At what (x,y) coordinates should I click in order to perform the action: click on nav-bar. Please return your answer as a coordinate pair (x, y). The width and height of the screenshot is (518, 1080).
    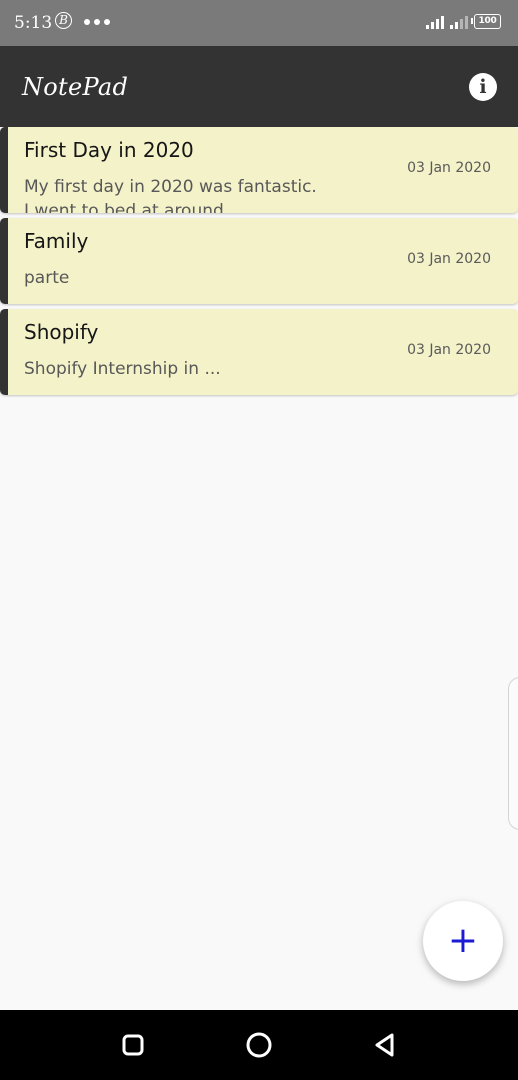
    Looking at the image, I should click on (259, 1045).